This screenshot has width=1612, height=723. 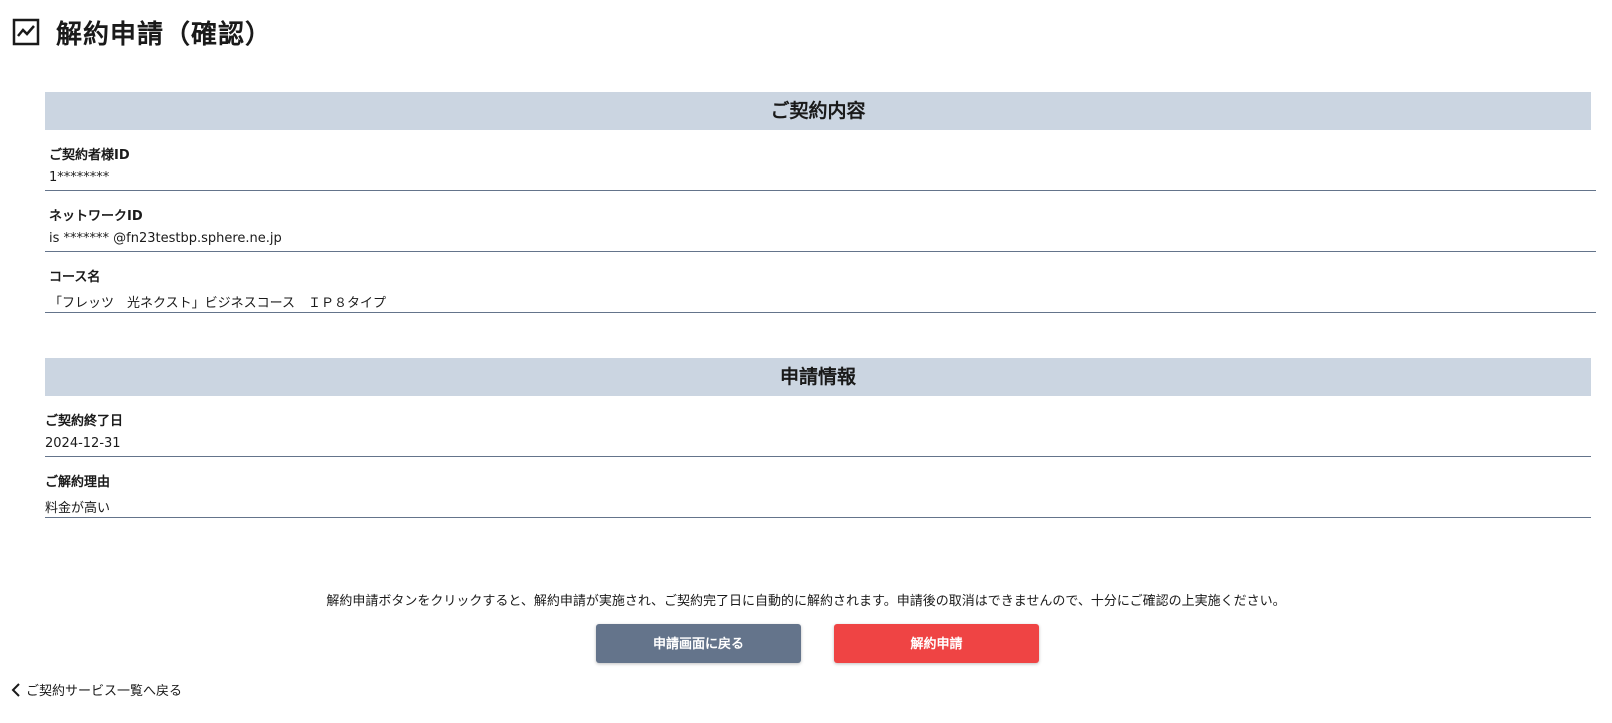 I want to click on field-label: ご契約者様ID, so click(x=89, y=155).